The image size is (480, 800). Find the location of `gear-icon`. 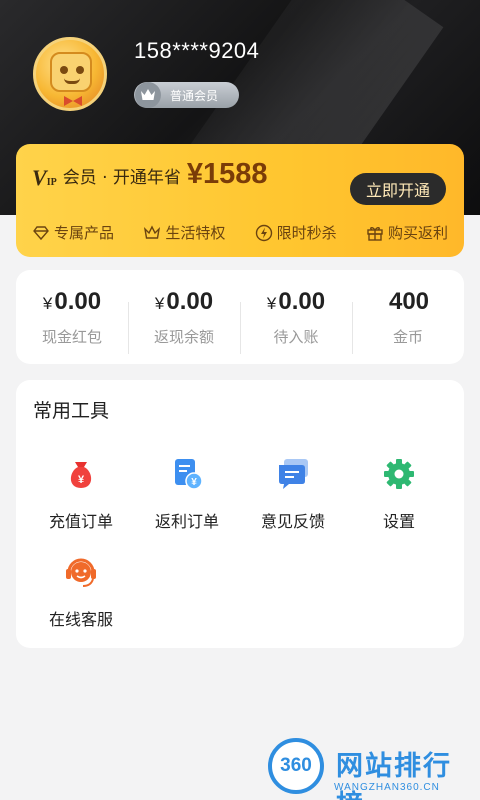

gear-icon is located at coordinates (399, 474).